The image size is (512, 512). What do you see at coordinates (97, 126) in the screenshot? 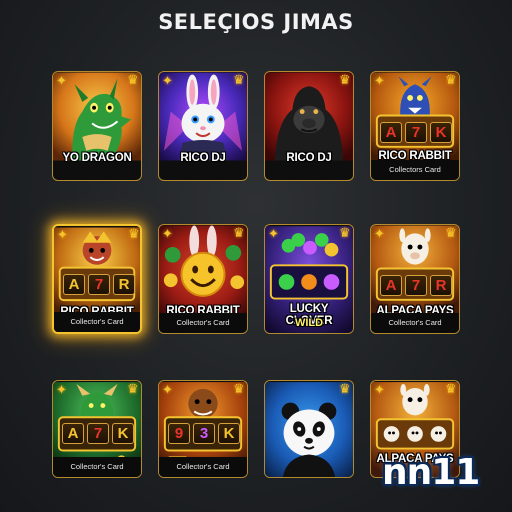
I see `game-card-yo-dragon: ✦ ♛ YO DRAGON` at bounding box center [97, 126].